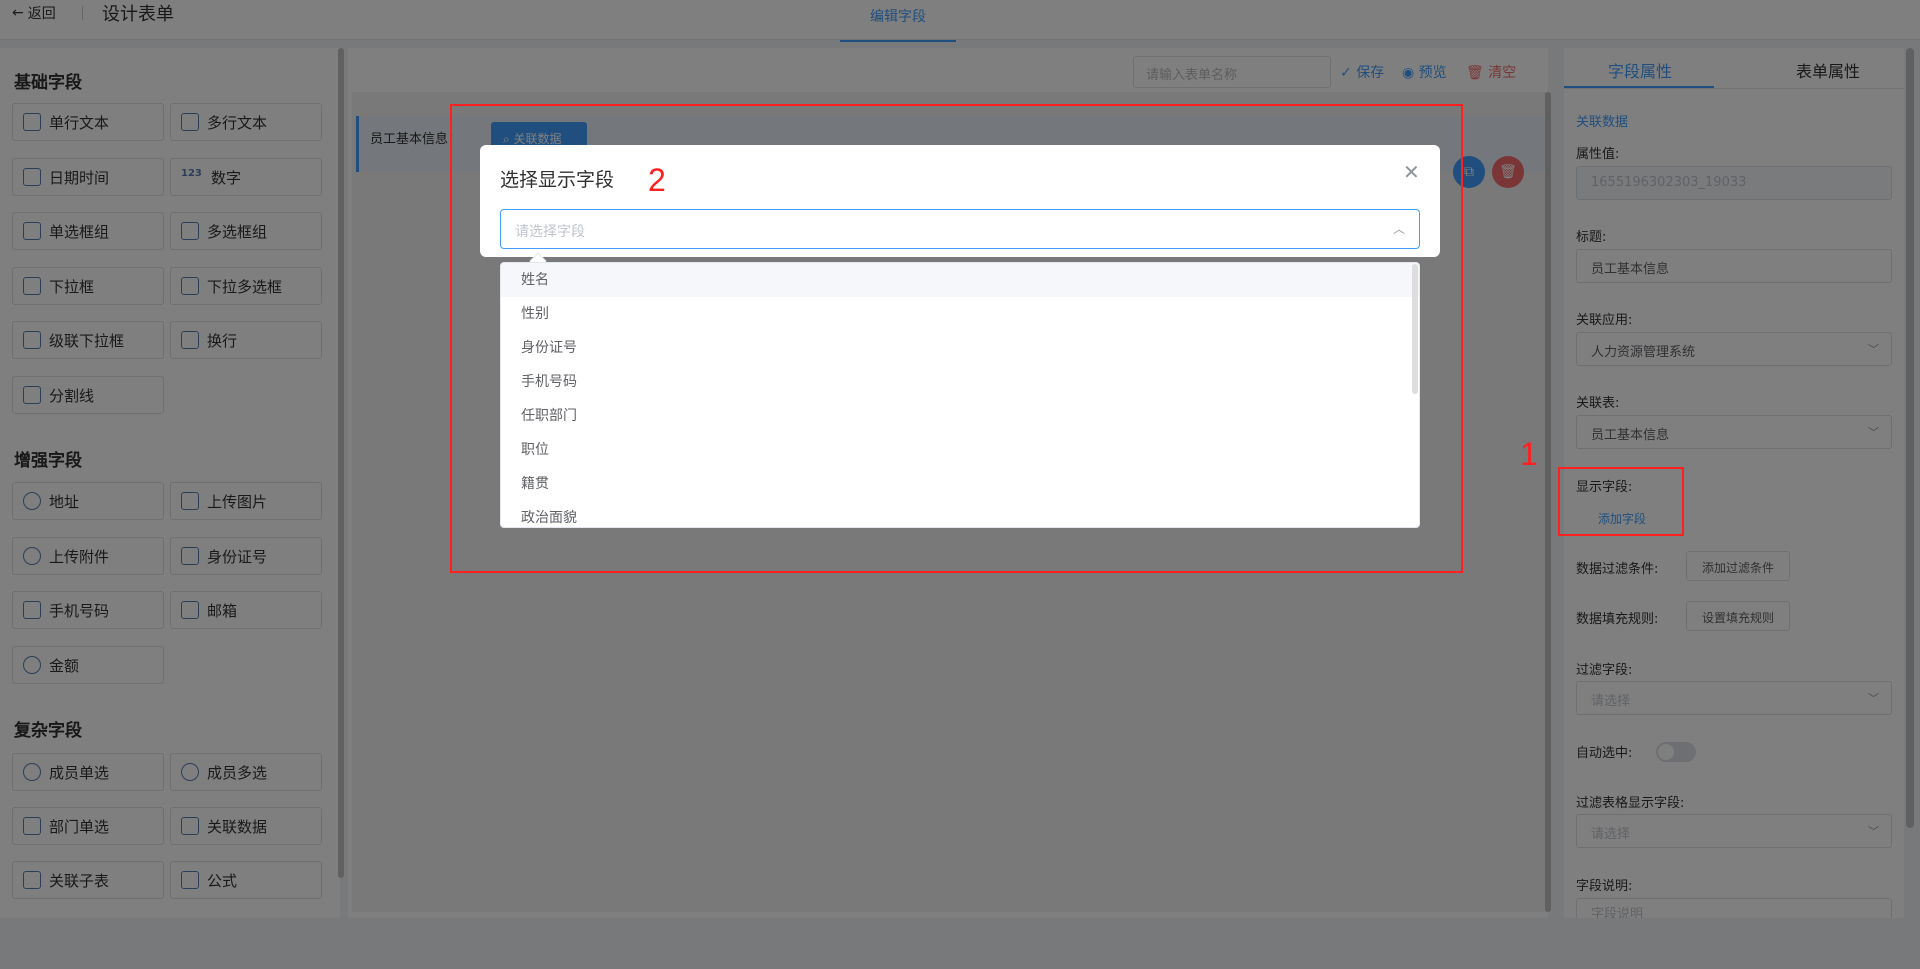 This screenshot has width=1920, height=969. What do you see at coordinates (657, 180) in the screenshot?
I see `annotation-number-2: 2` at bounding box center [657, 180].